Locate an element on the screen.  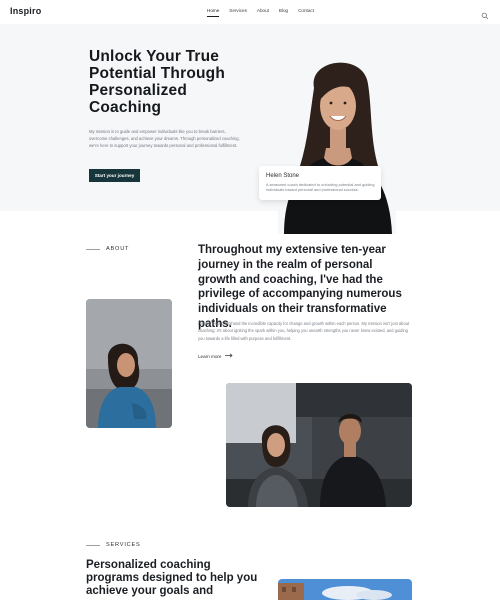
nav-item-services: Services is located at coordinates (238, 12).